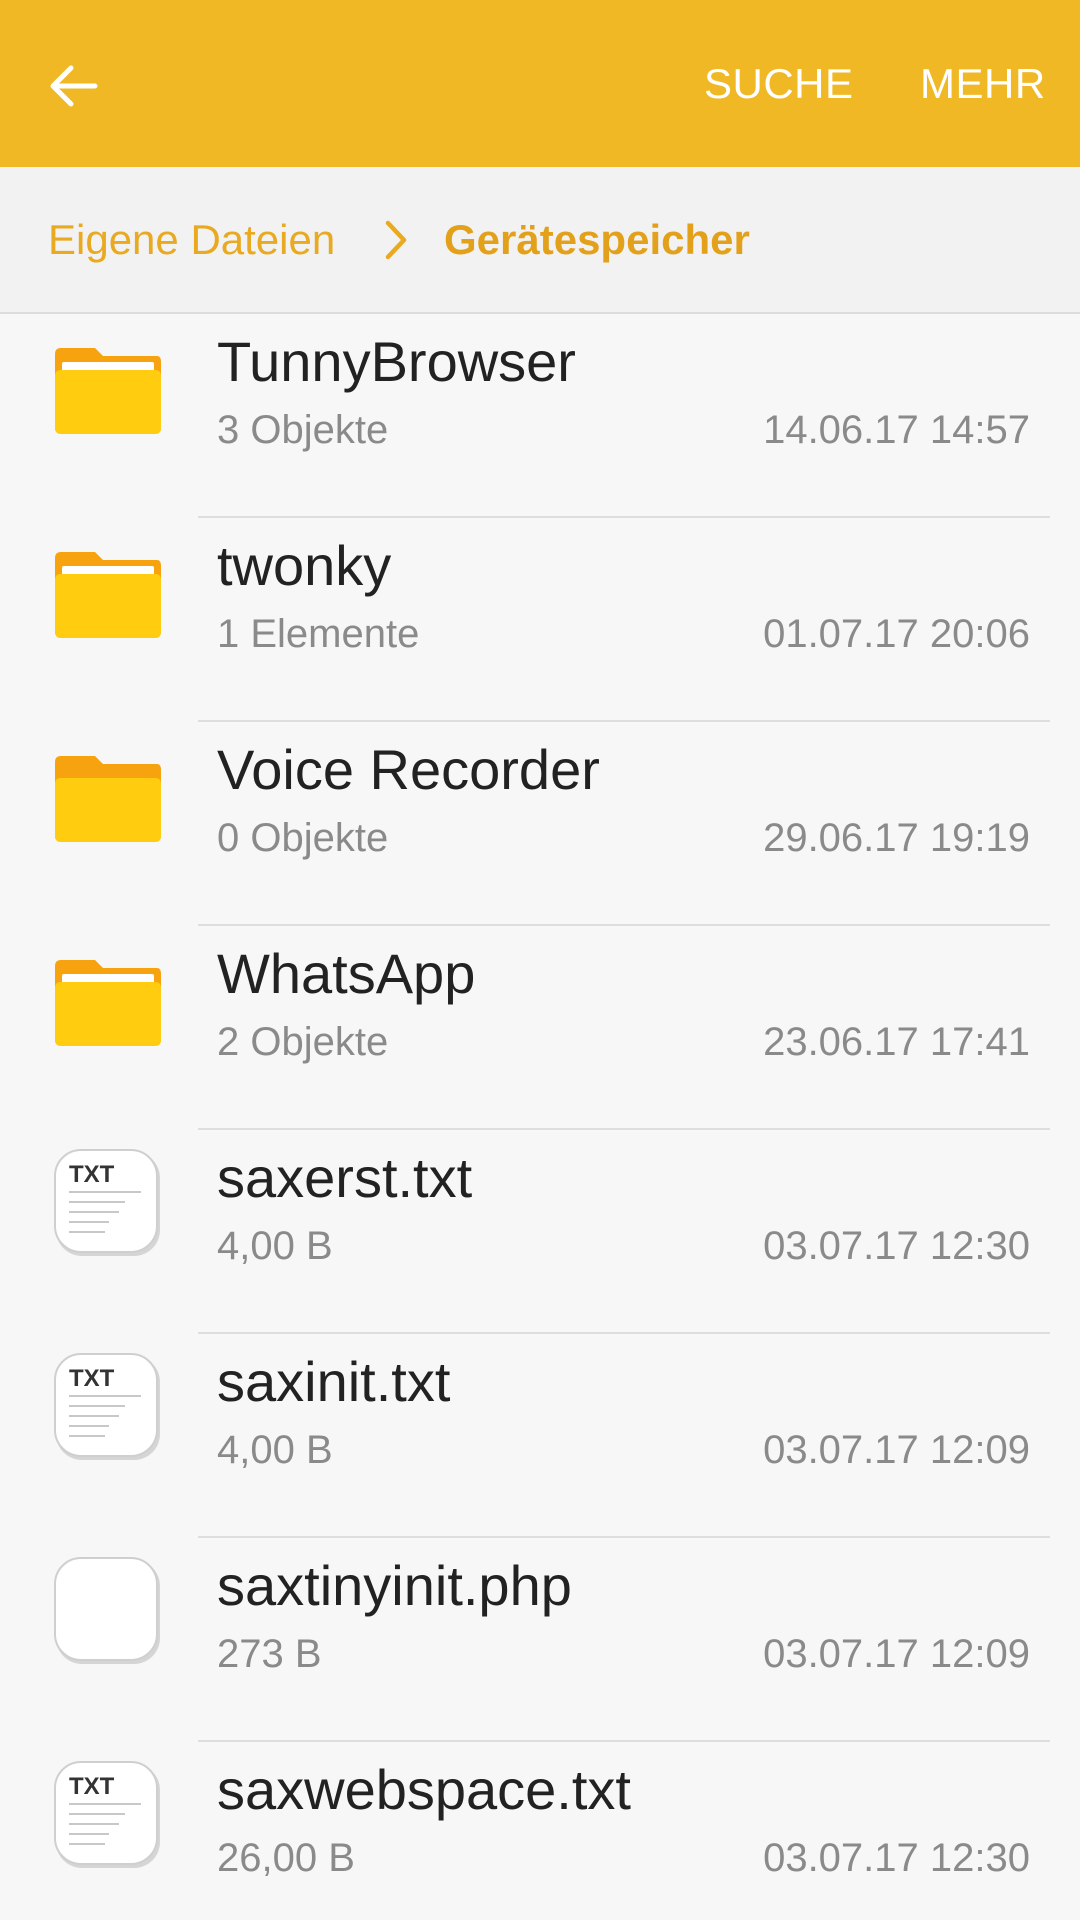  I want to click on file-info: 1 Elemente, so click(318, 634).